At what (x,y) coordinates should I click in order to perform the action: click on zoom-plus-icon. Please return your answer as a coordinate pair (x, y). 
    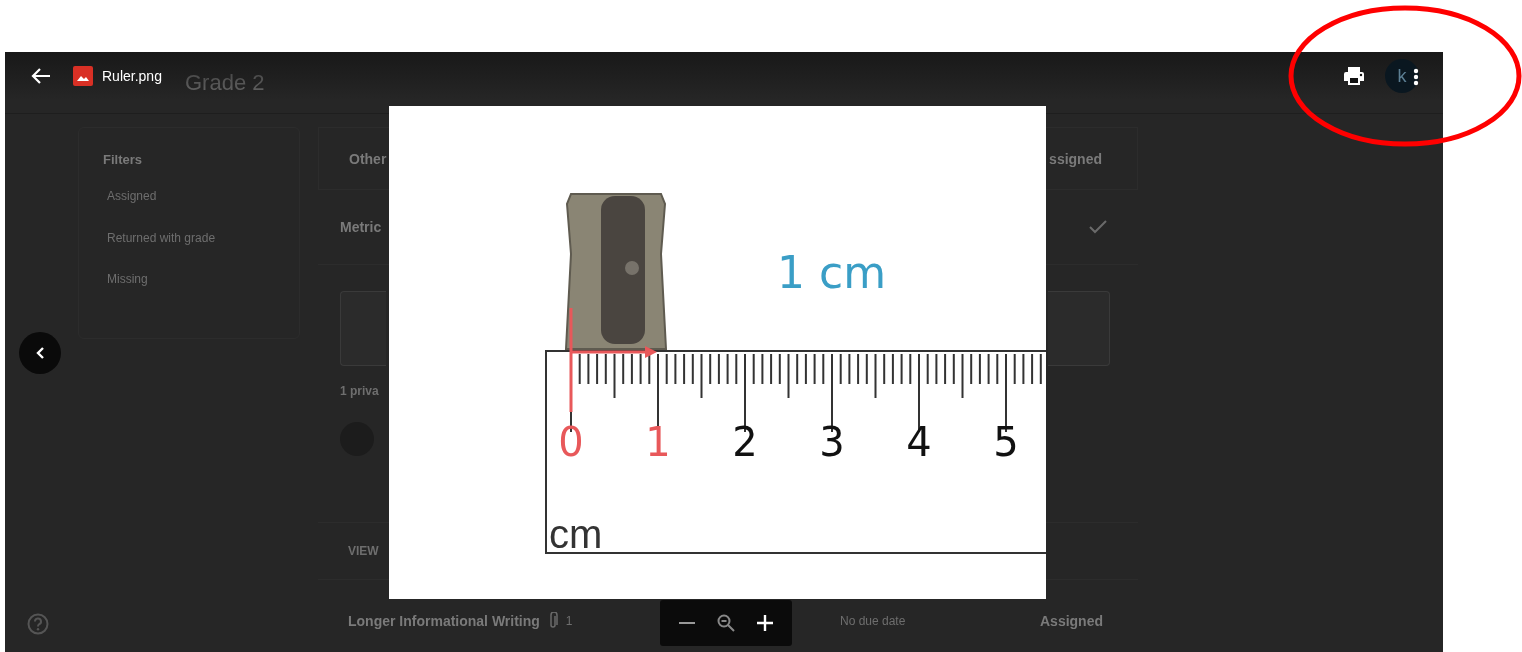
    Looking at the image, I should click on (765, 623).